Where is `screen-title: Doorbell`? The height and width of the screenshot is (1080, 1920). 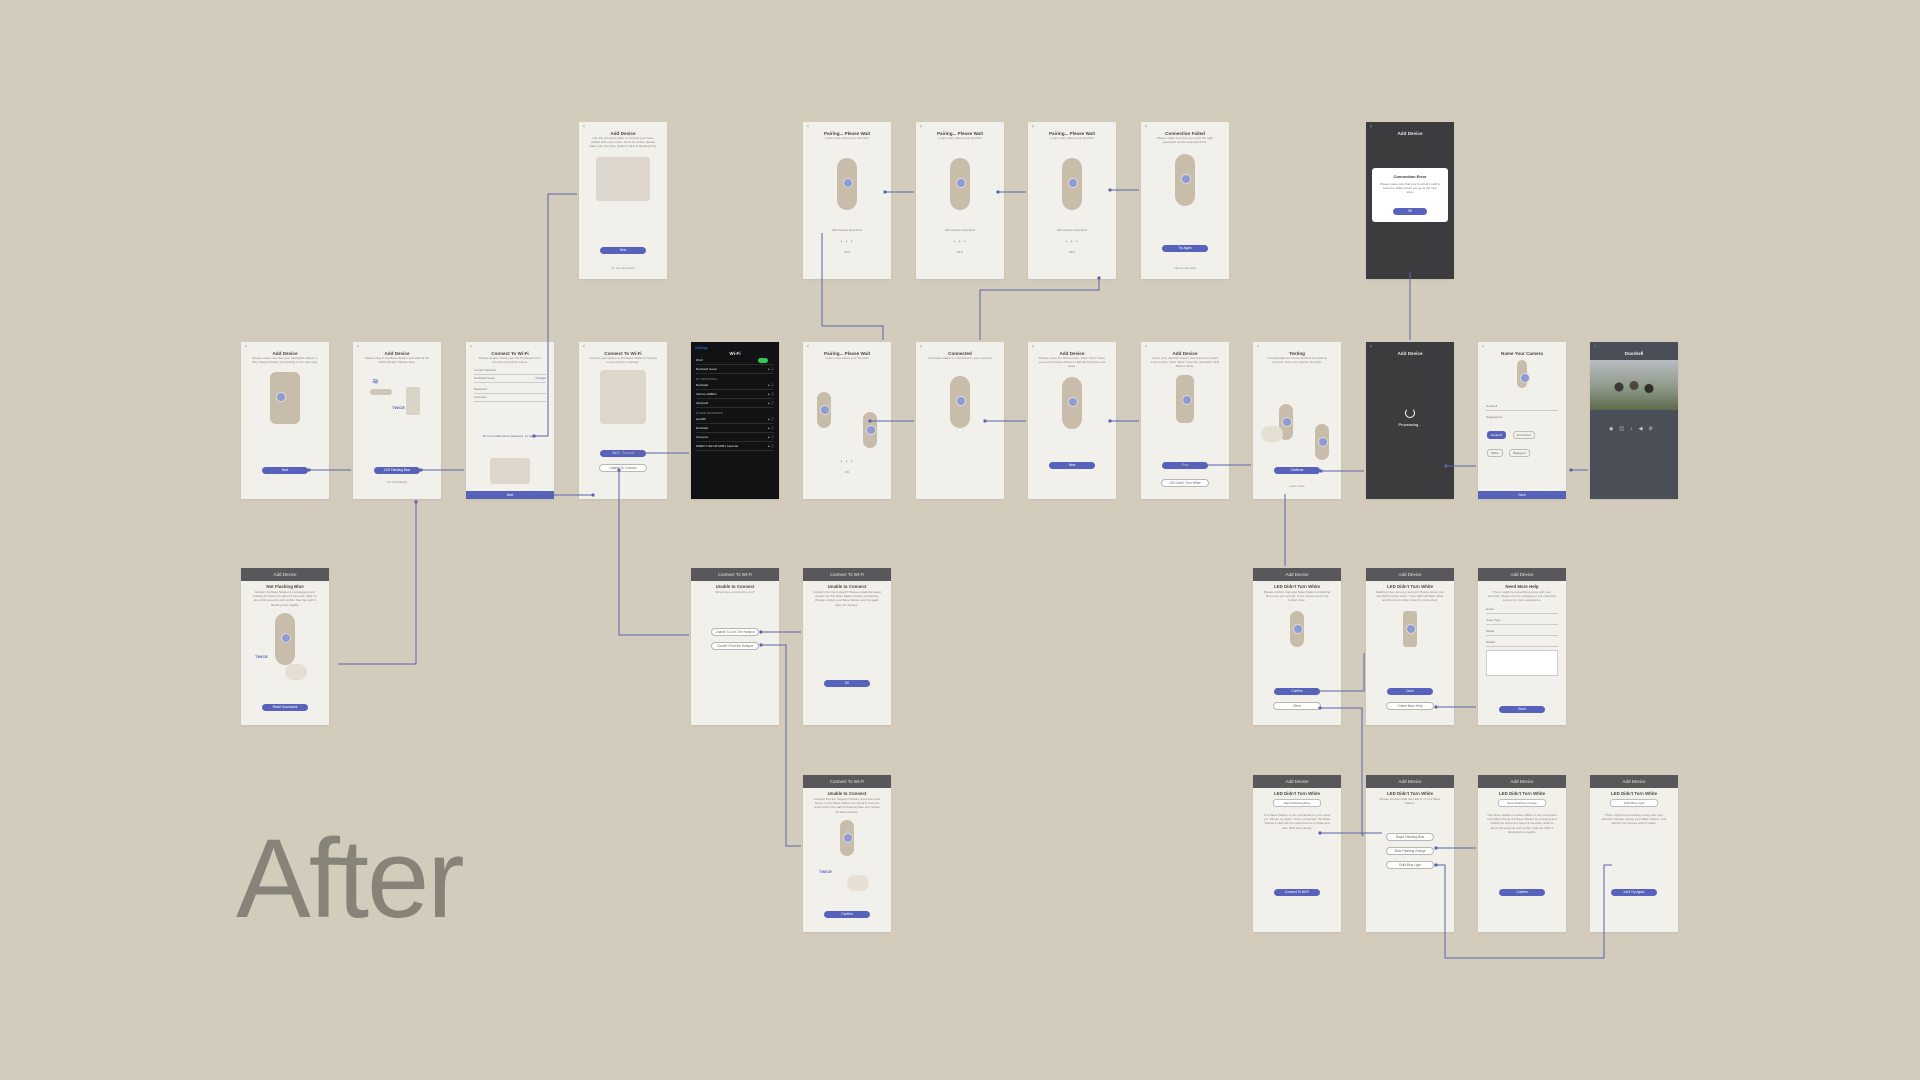 screen-title: Doorbell is located at coordinates (1634, 353).